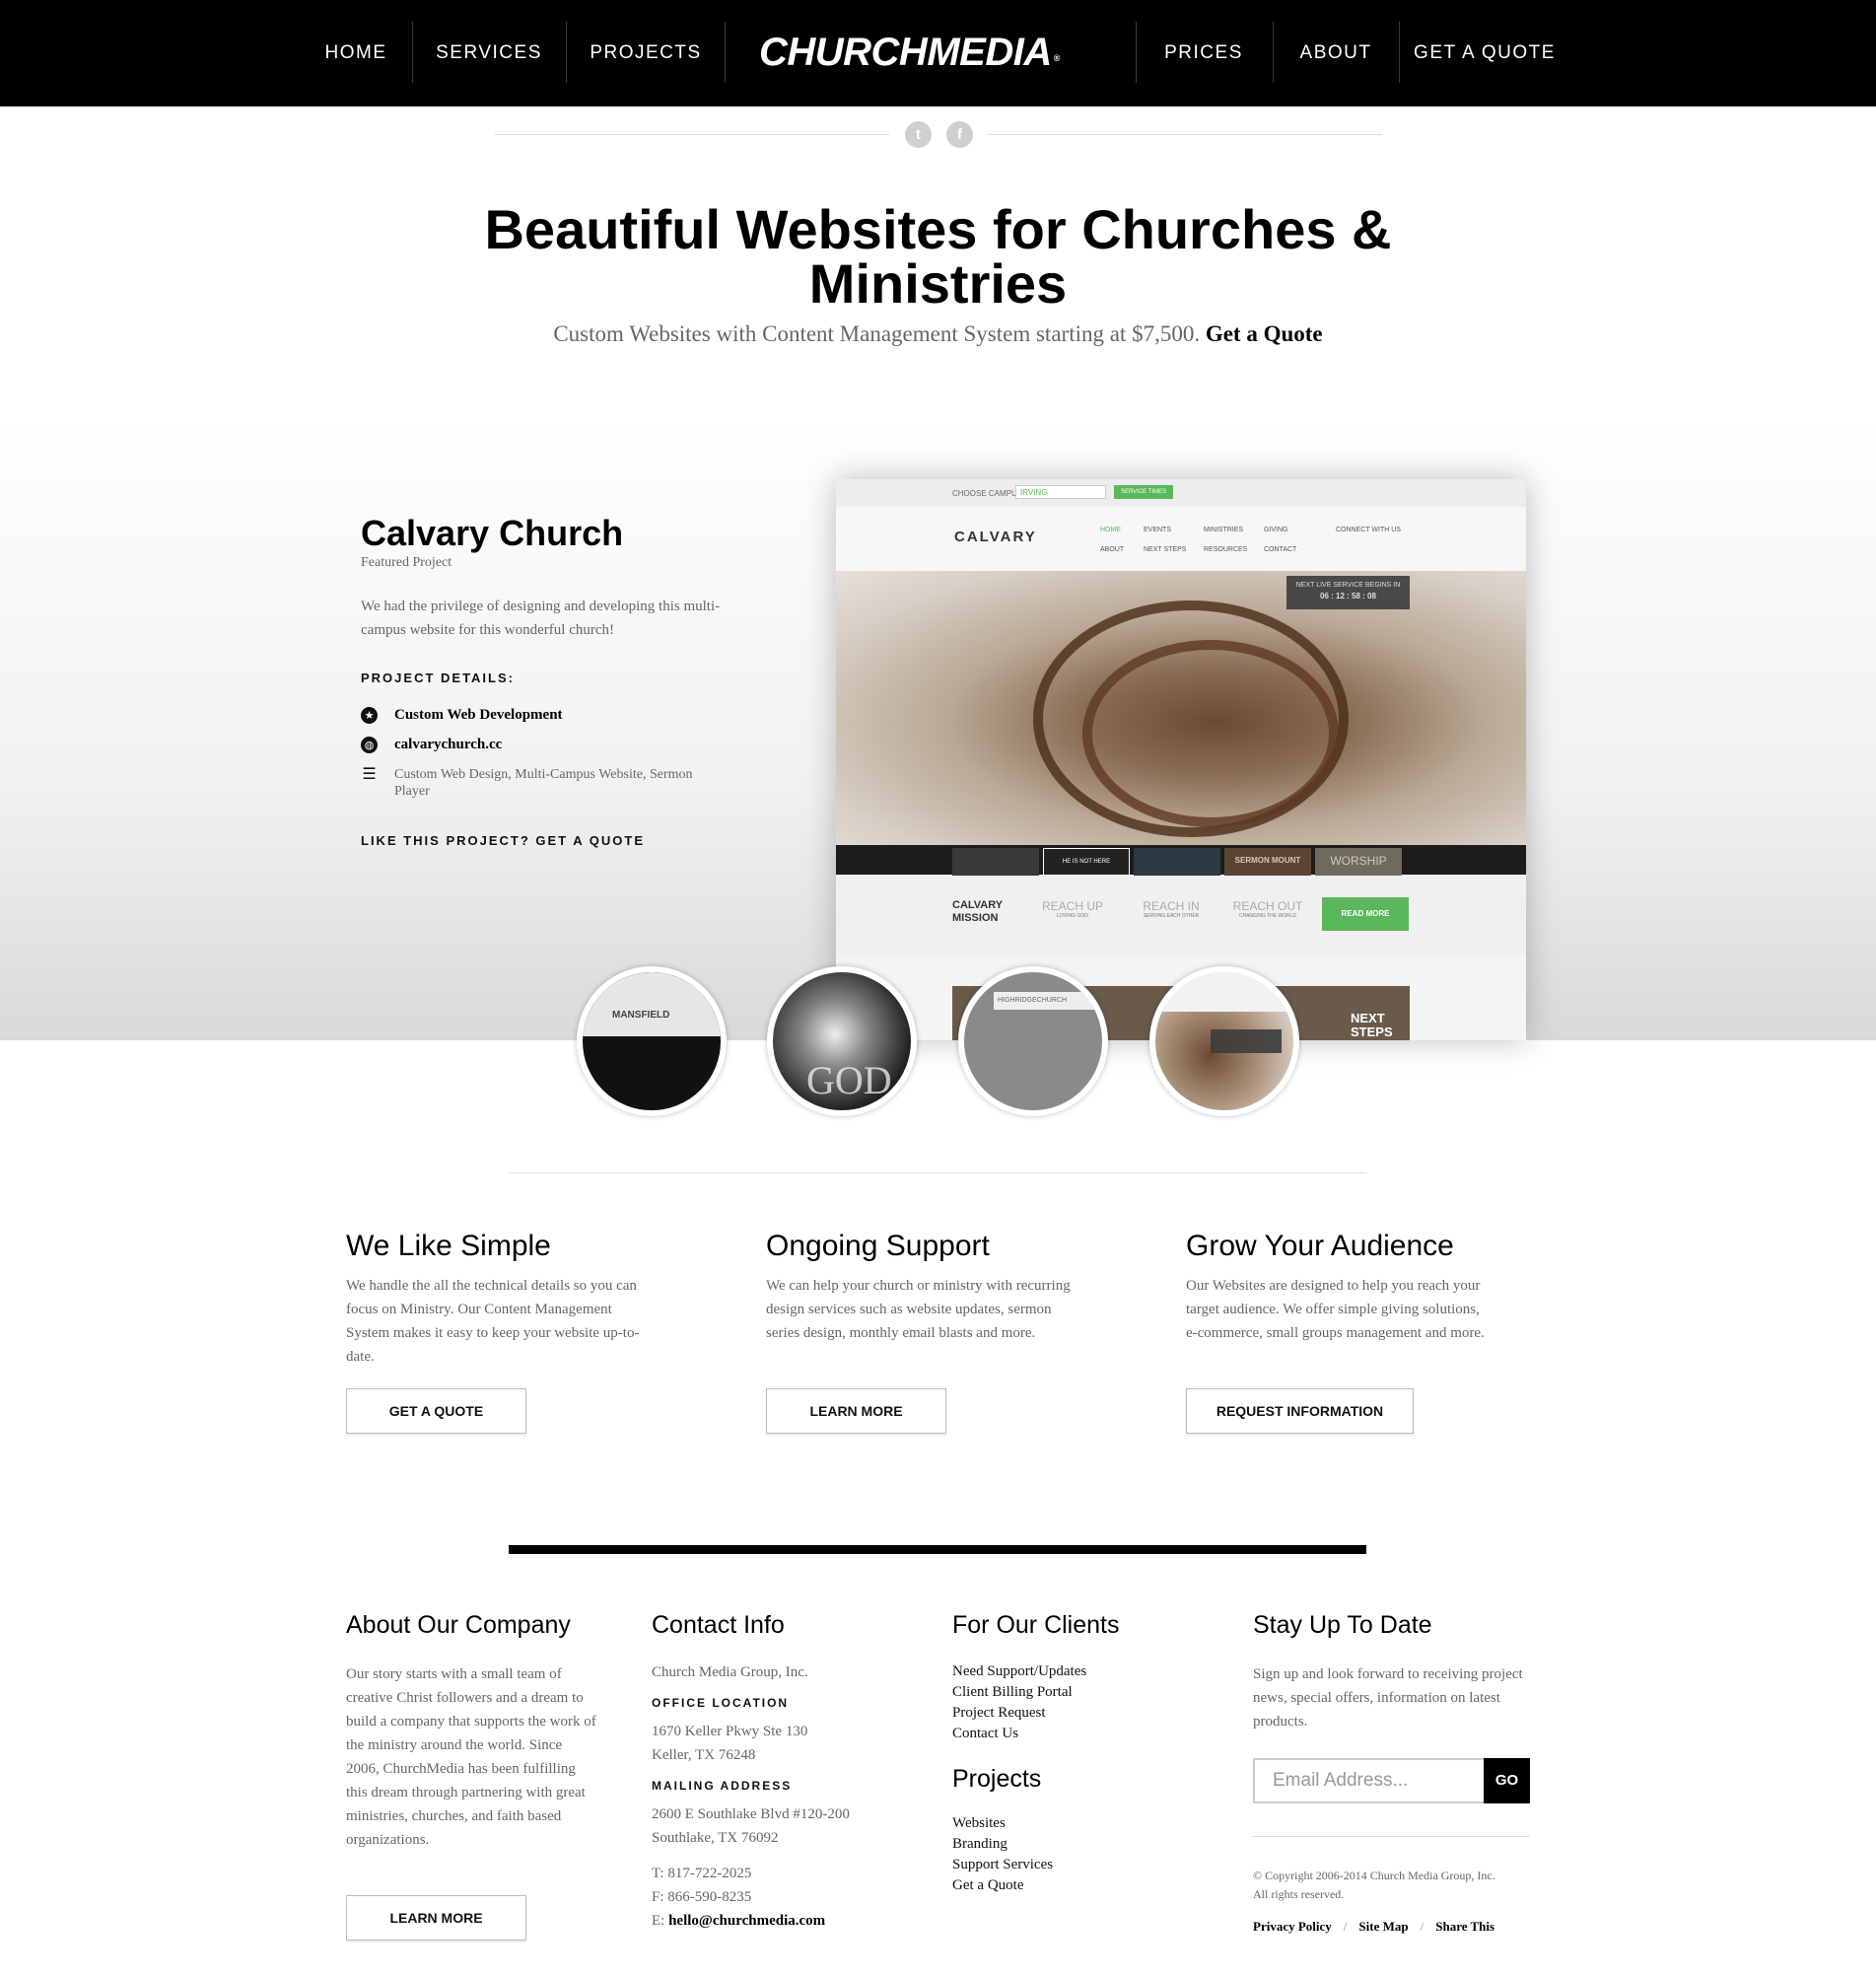 Image resolution: width=1876 pixels, height=1977 pixels. What do you see at coordinates (1181, 493) in the screenshot?
I see `mockup-topbar: CHOOSE CAMPUS IRVING SERVICE TIMES` at bounding box center [1181, 493].